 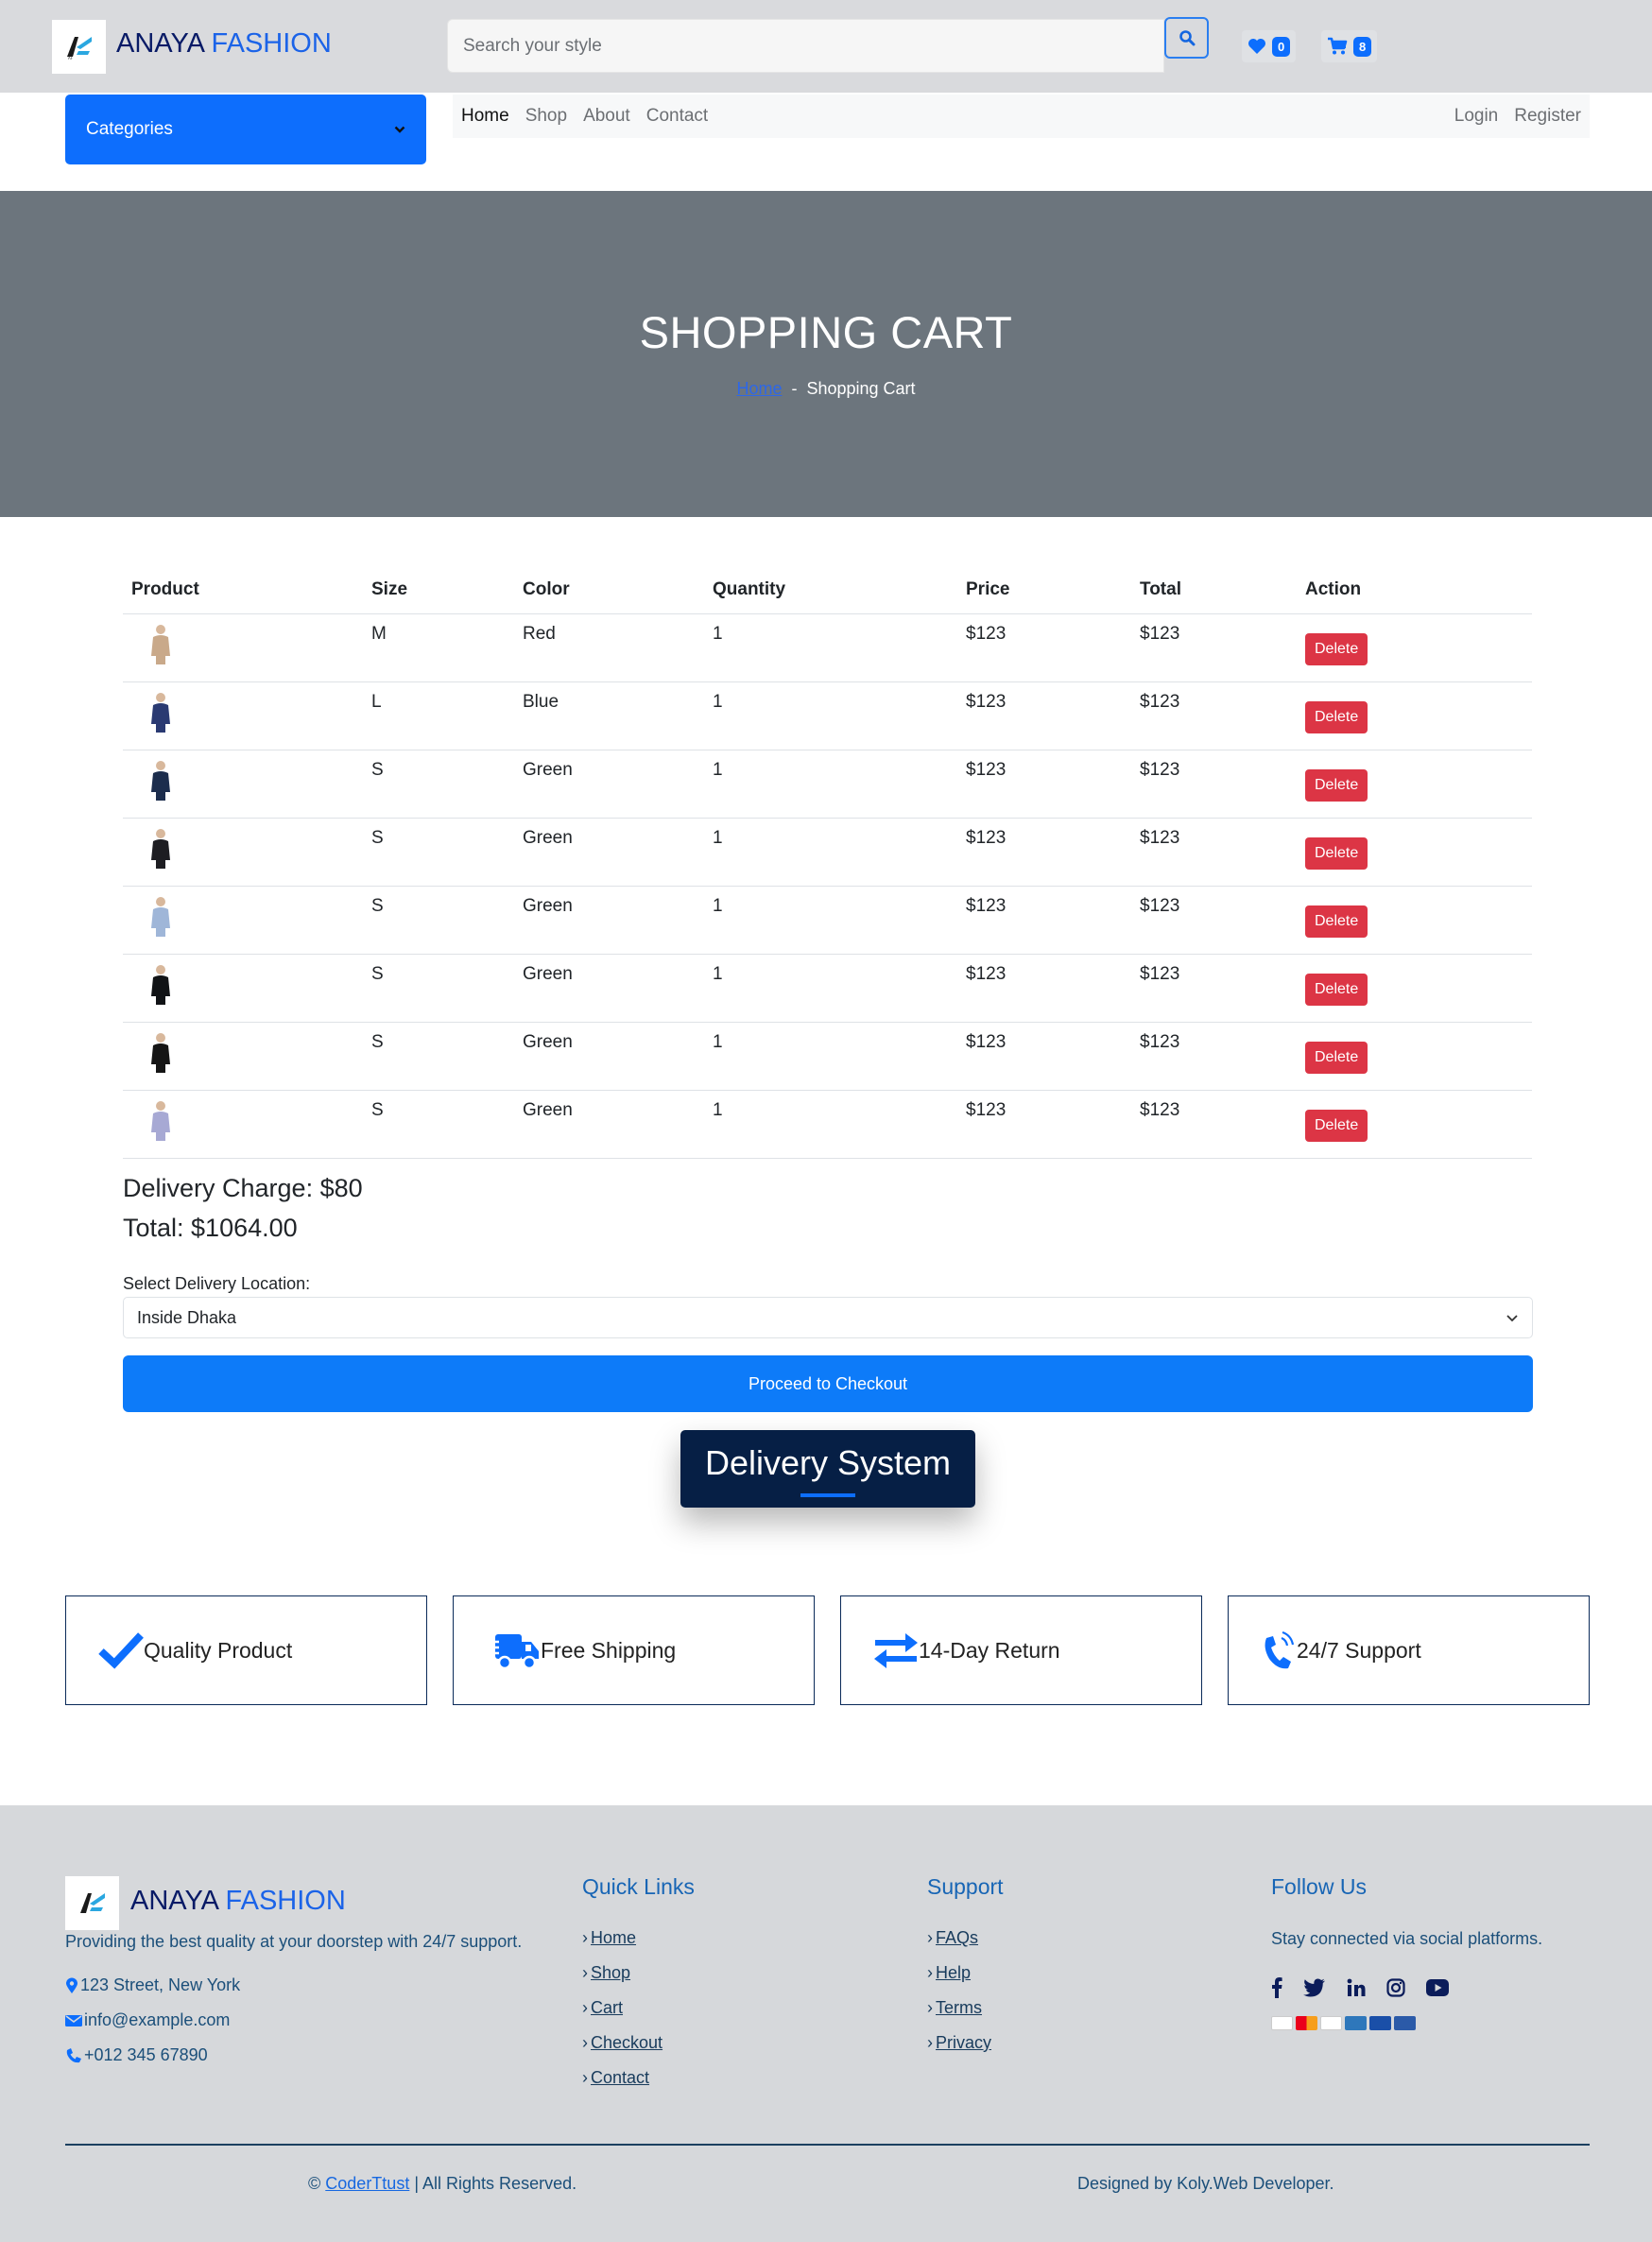 I want to click on categories-label: Categories, so click(x=129, y=129).